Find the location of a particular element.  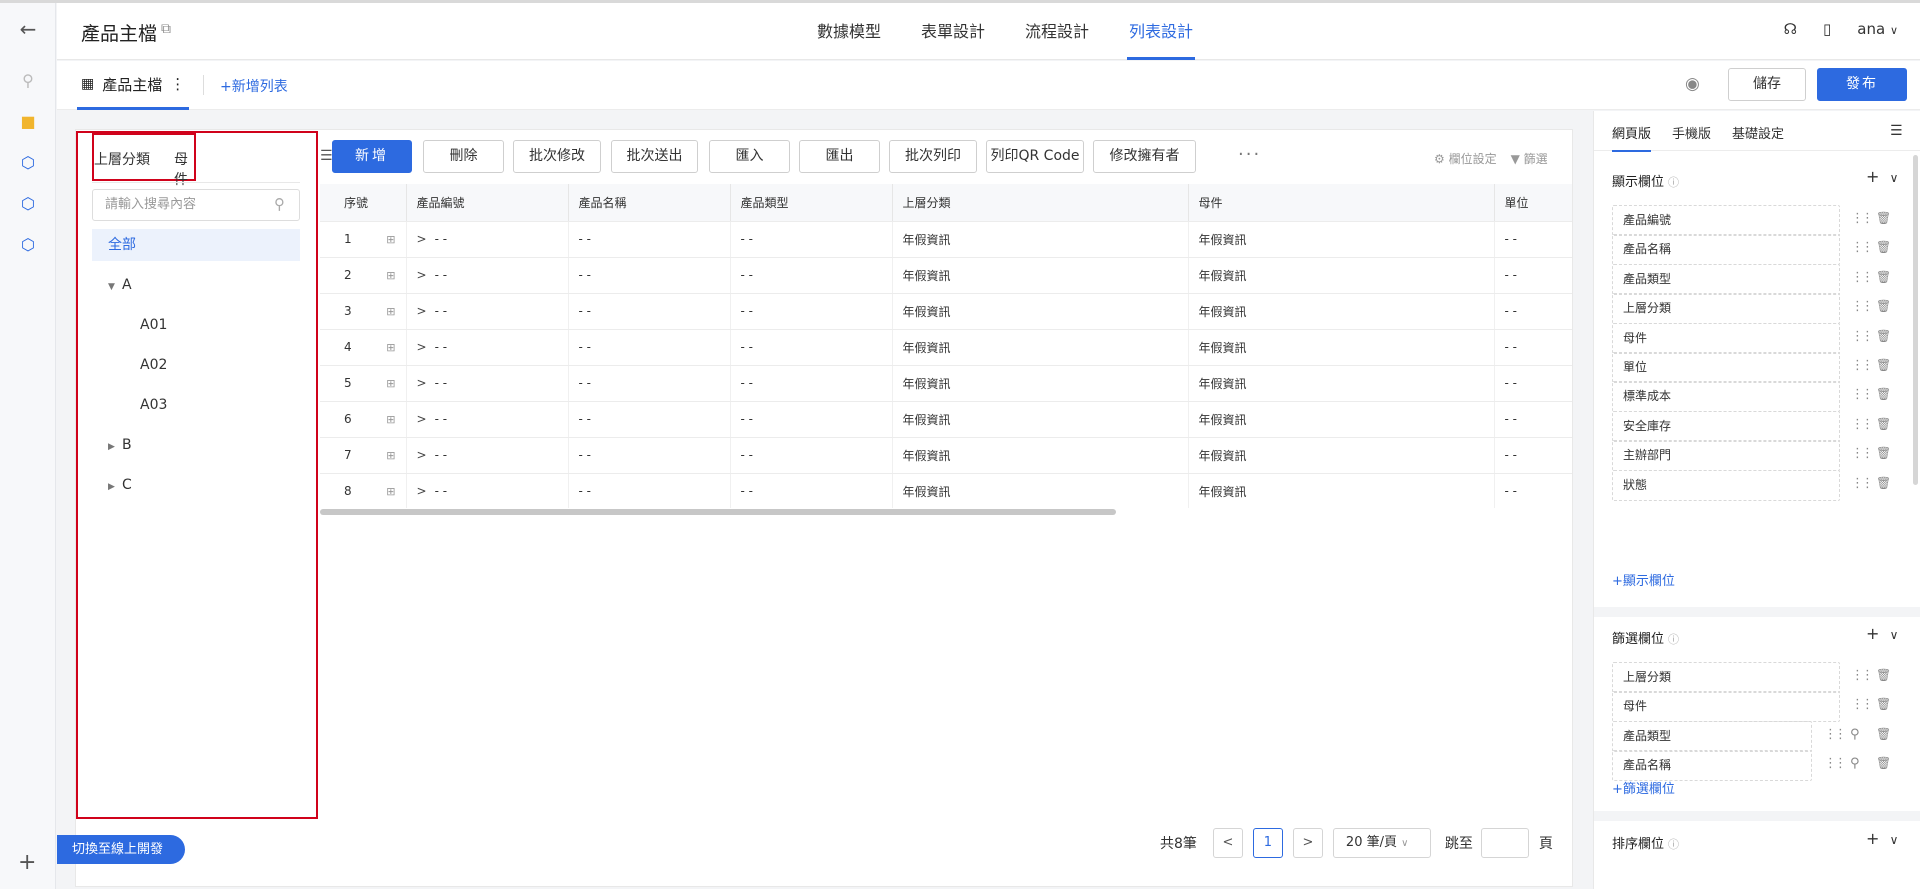

external-link-icon: ⧉ is located at coordinates (166, 29).